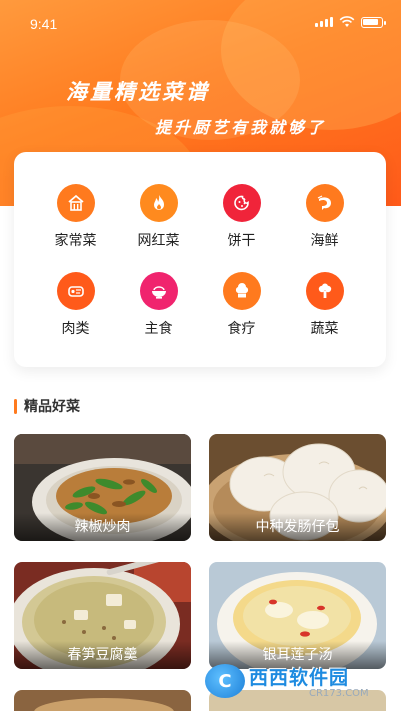 The height and width of the screenshot is (711, 401). What do you see at coordinates (75, 291) in the screenshot?
I see `meat-icon` at bounding box center [75, 291].